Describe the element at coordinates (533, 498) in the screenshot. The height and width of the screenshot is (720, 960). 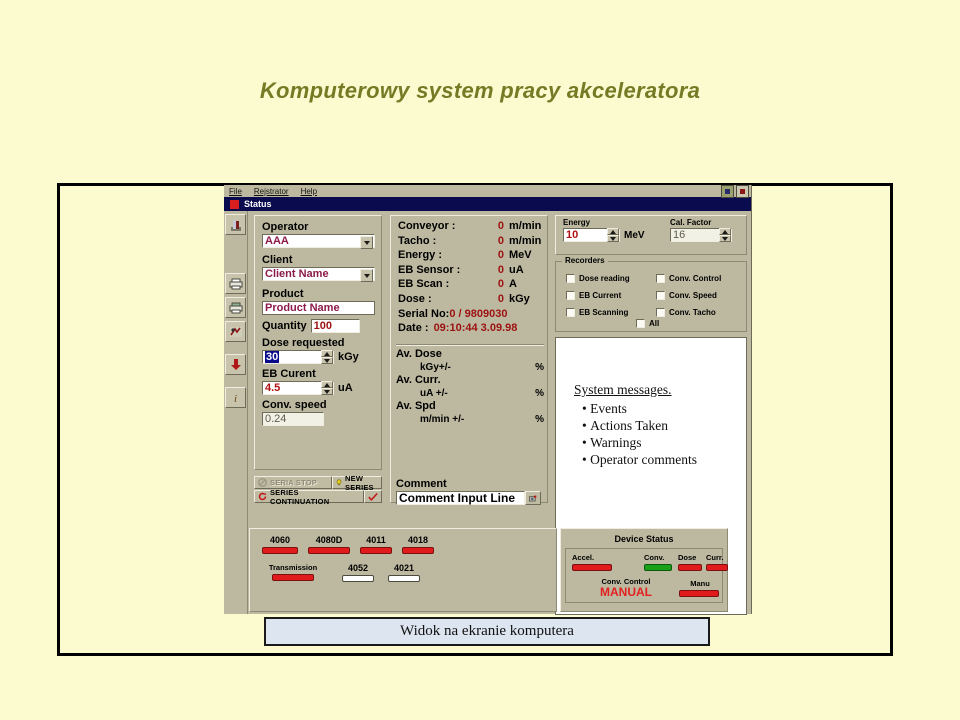
I see `camera-icon` at that location.